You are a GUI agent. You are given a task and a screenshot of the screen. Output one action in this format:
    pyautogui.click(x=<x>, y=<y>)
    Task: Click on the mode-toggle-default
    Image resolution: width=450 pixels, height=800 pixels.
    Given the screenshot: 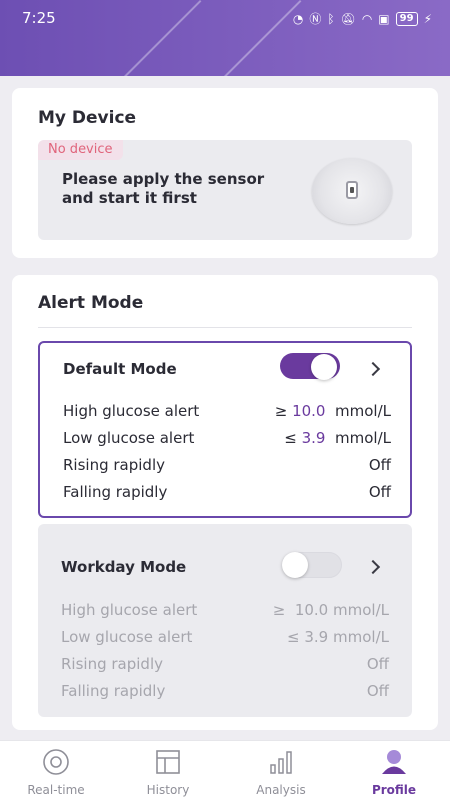 What is the action you would take?
    pyautogui.click(x=310, y=366)
    